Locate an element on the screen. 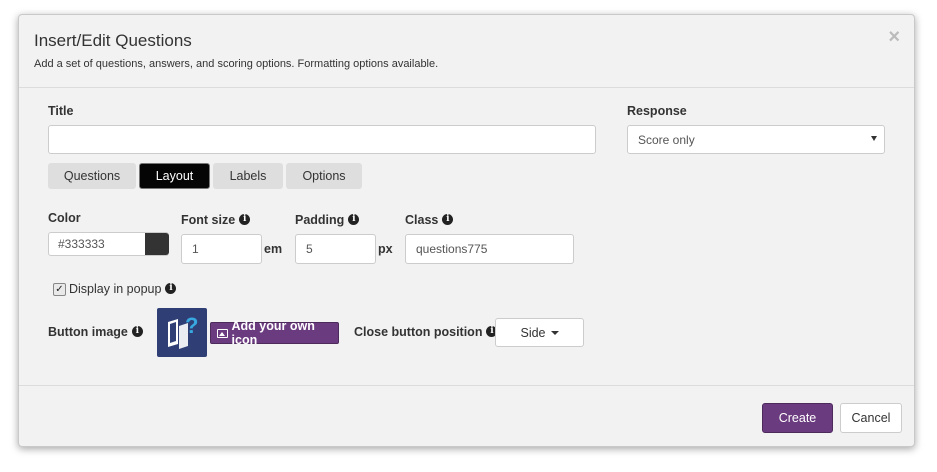 Image resolution: width=937 pixels, height=472 pixels. close-position-label: Close button position i is located at coordinates (426, 332).